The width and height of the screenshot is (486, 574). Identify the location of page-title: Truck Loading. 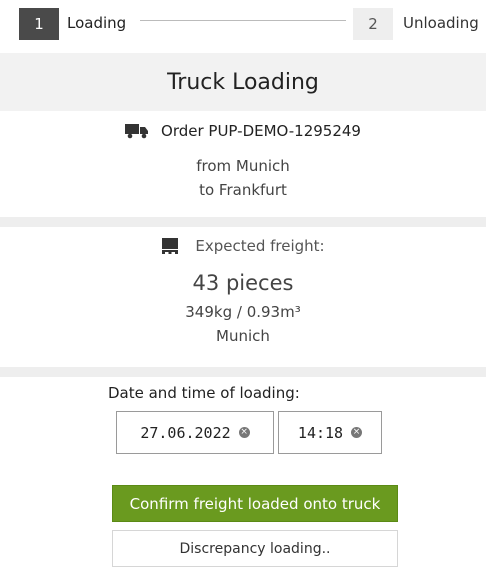
(243, 82).